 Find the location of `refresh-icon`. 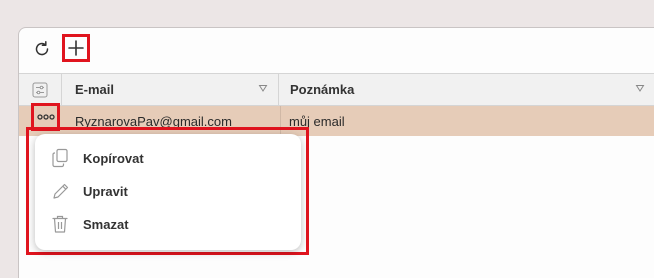

refresh-icon is located at coordinates (42, 48).